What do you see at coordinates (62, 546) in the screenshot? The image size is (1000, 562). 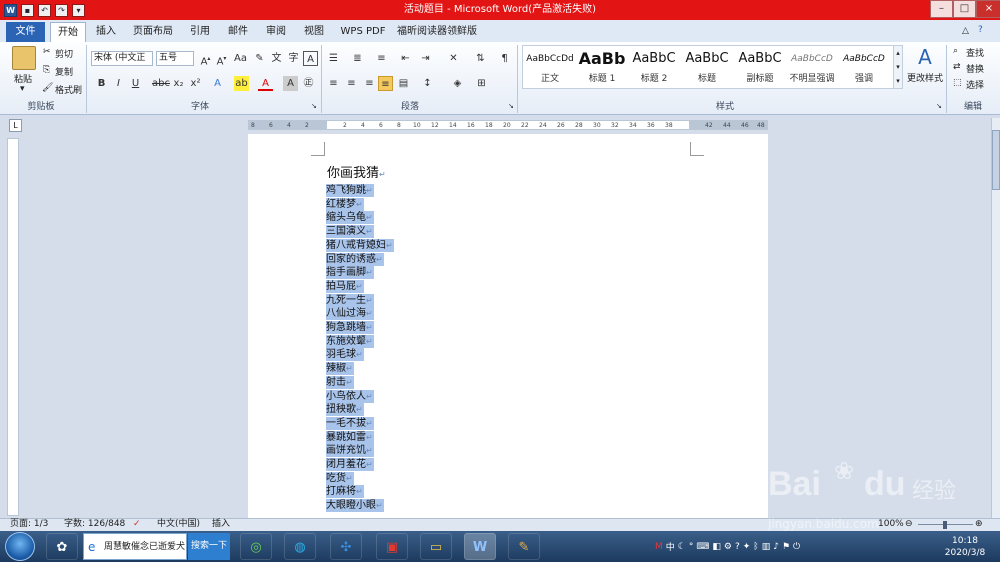 I see `app-launcher-icon: ✿` at bounding box center [62, 546].